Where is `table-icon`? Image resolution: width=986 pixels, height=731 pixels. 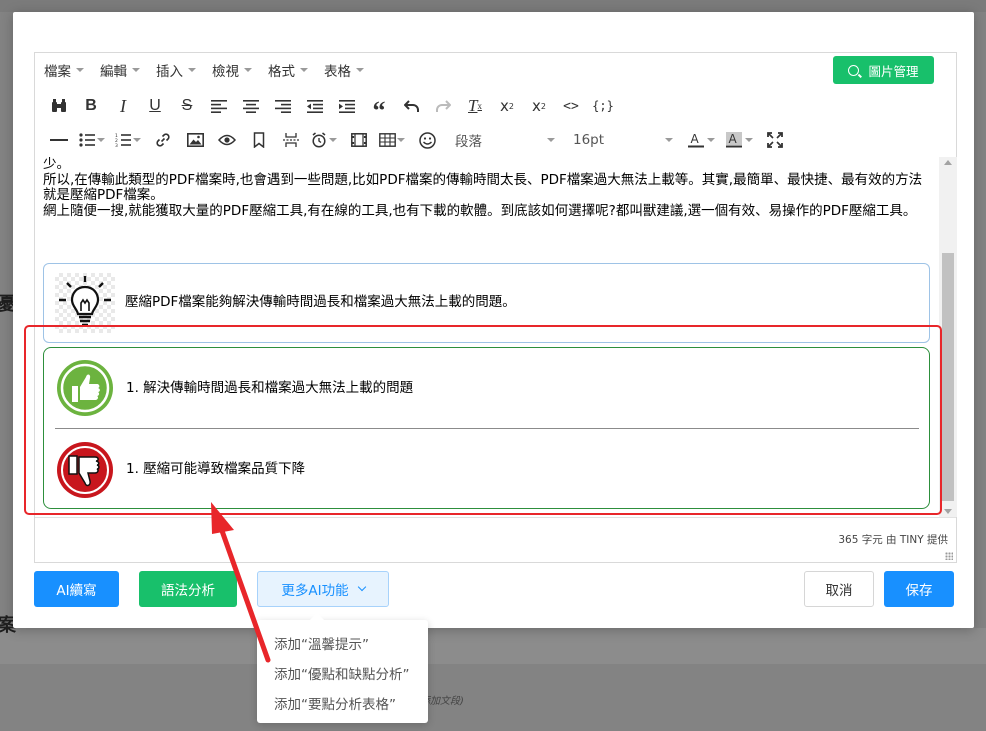
table-icon is located at coordinates (387, 140).